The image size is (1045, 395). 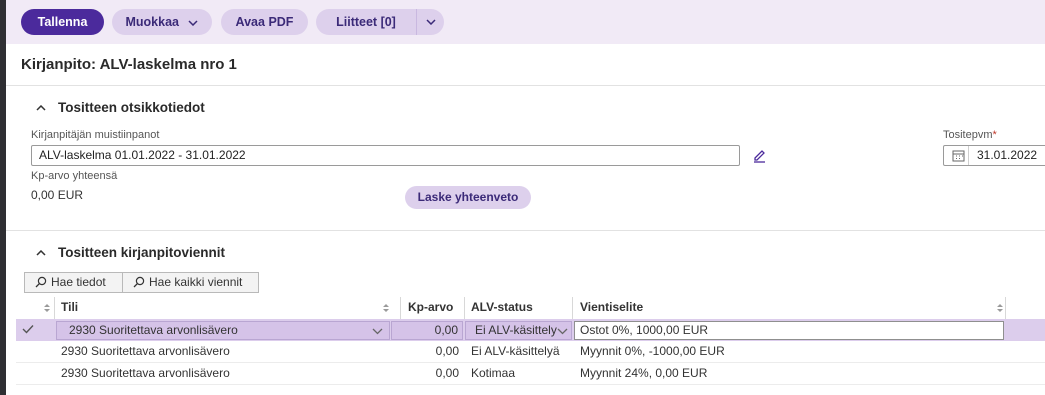 I want to click on date-label-text: Tositepvm, so click(x=968, y=135).